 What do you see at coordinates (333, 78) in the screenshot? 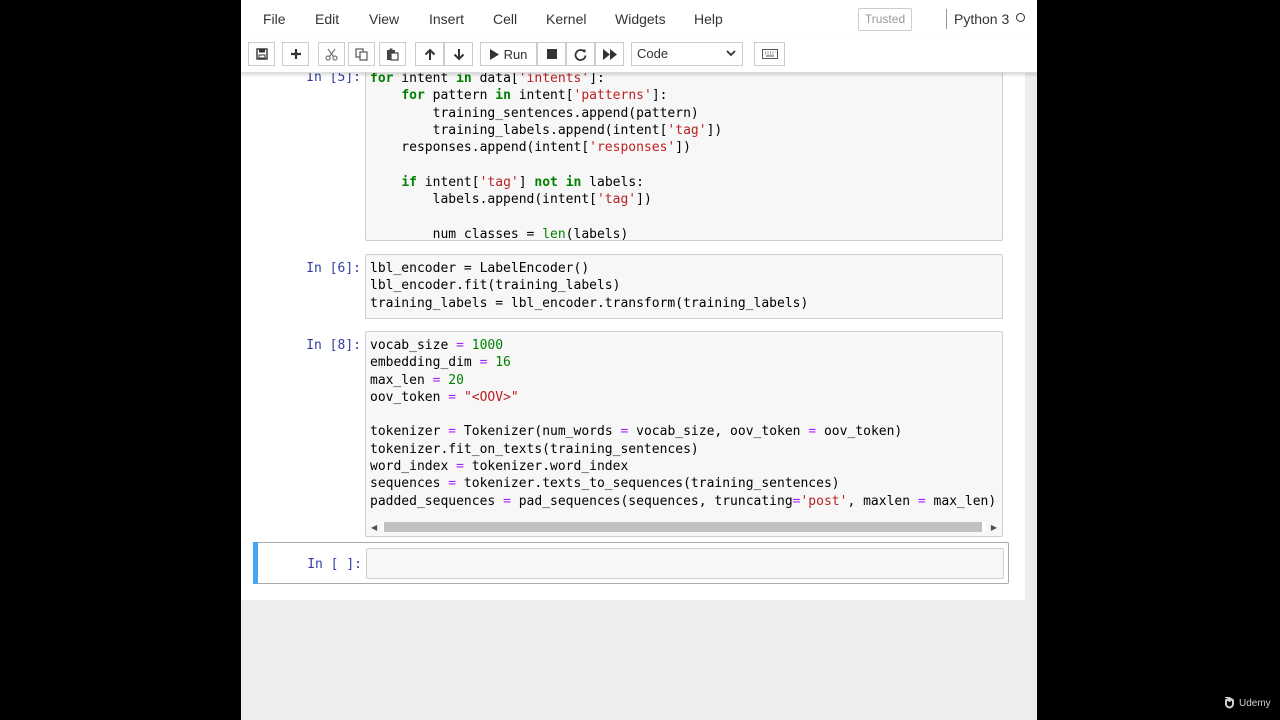
I see `cell-prompt: In [5]:` at bounding box center [333, 78].